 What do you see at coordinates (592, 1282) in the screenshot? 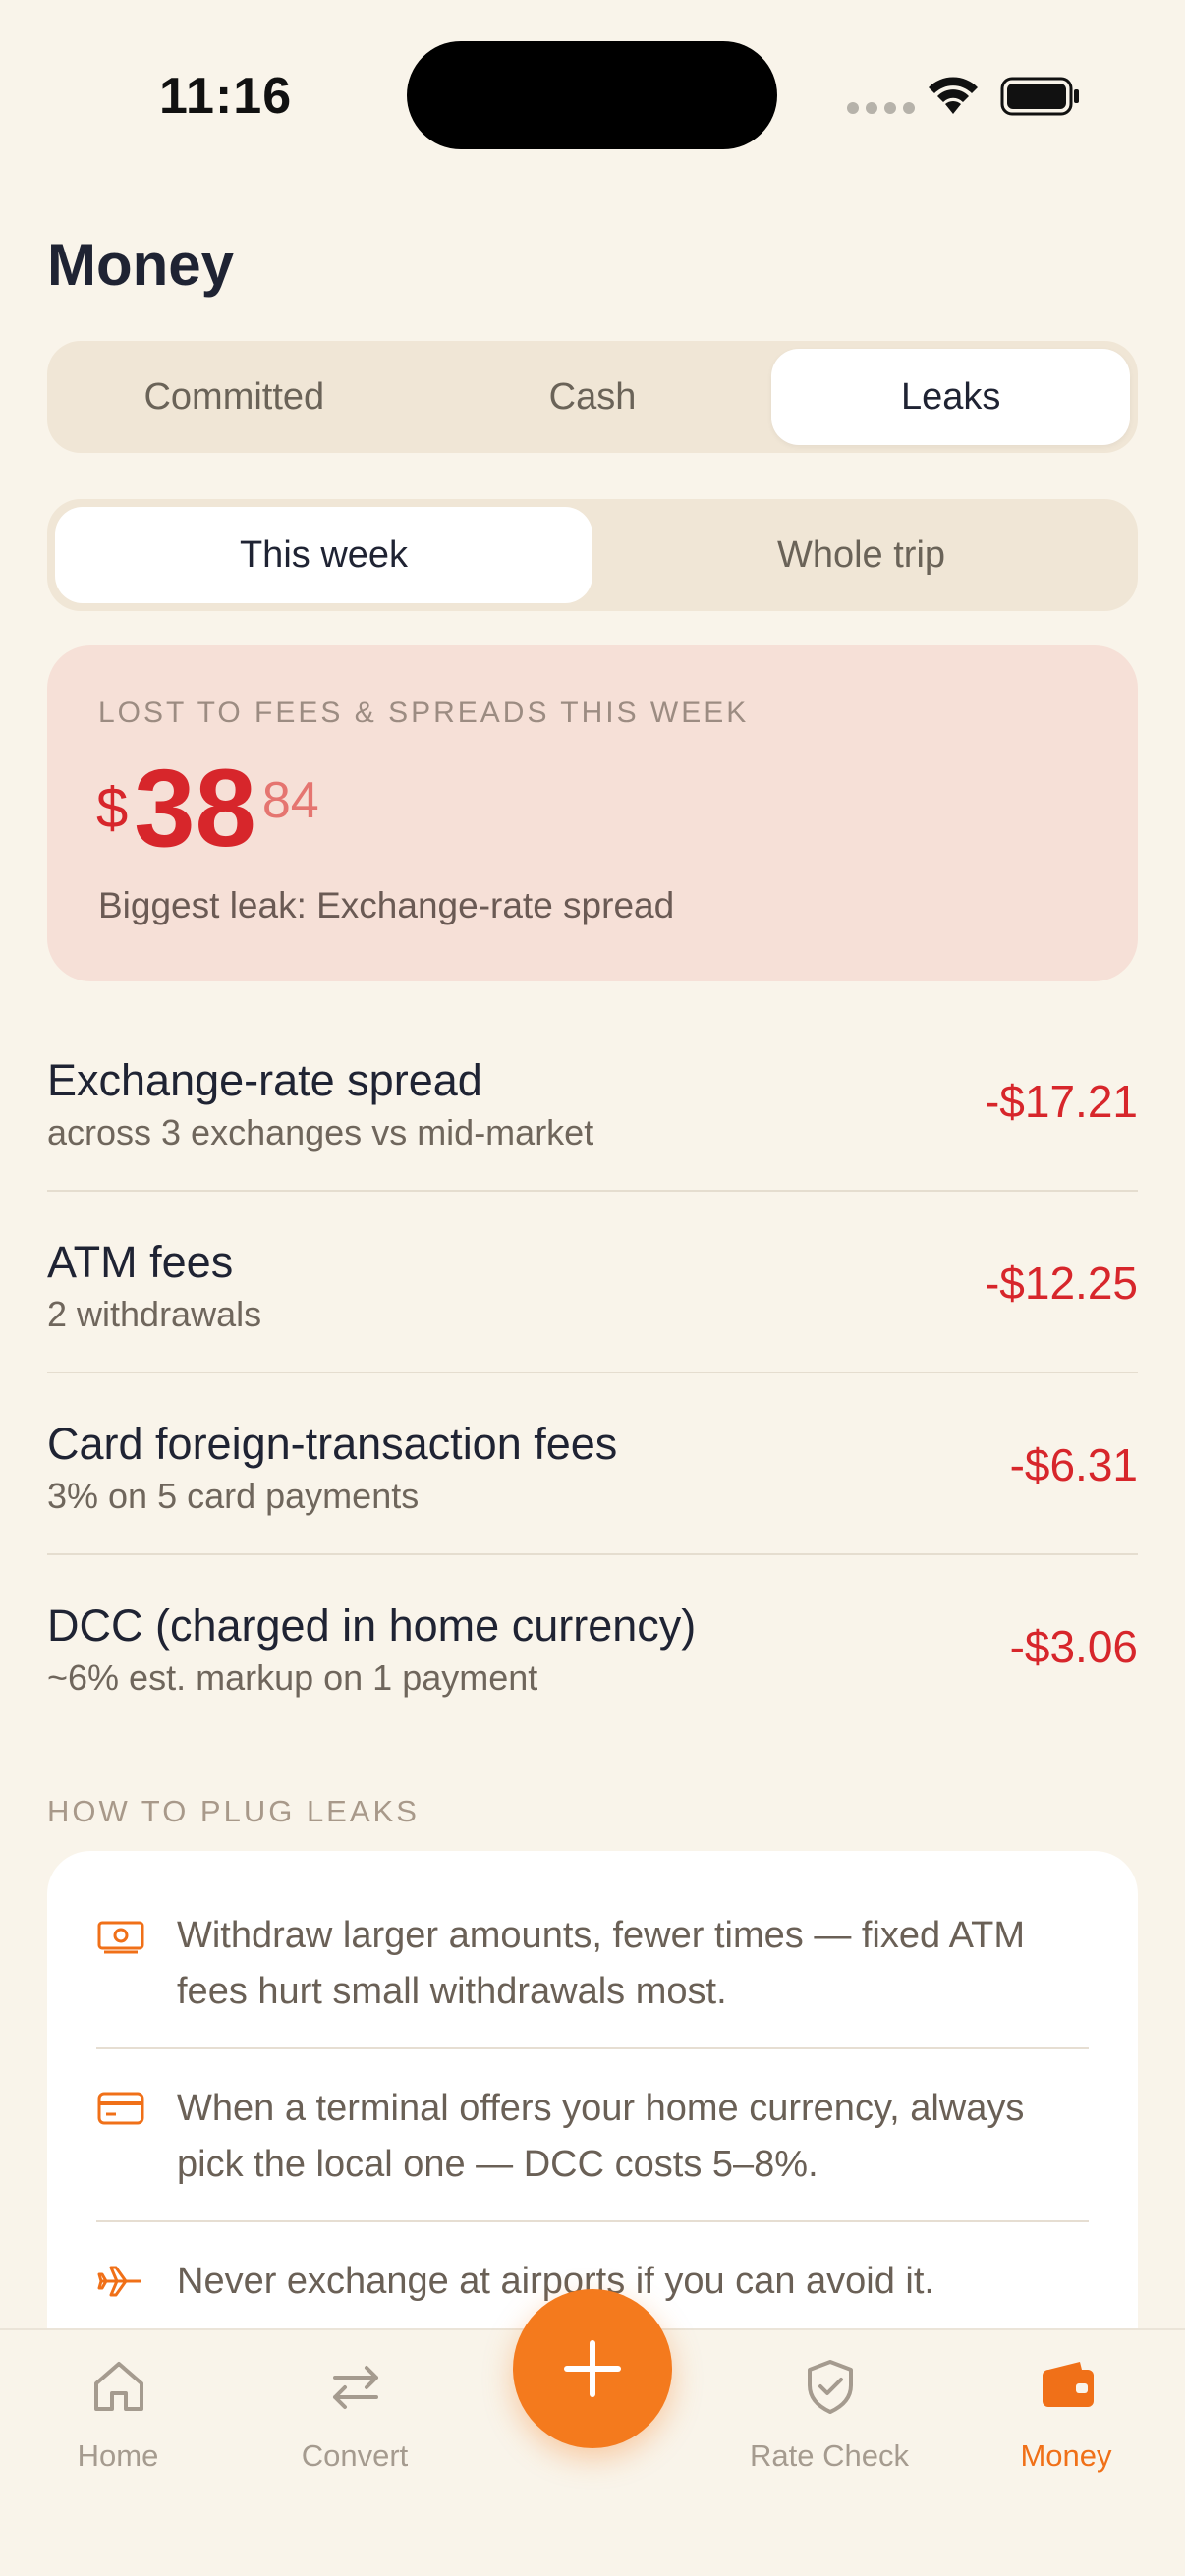
I see `leak-row-atm-fees: ATM fees 2 withdrawals -$12.25` at bounding box center [592, 1282].